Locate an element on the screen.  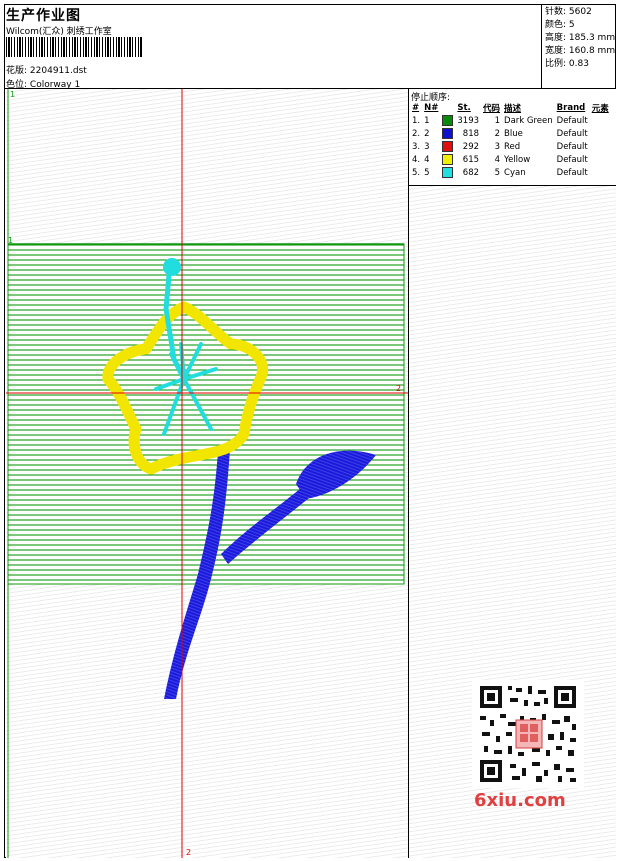
col-stitches: St. is located at coordinates (464, 107).